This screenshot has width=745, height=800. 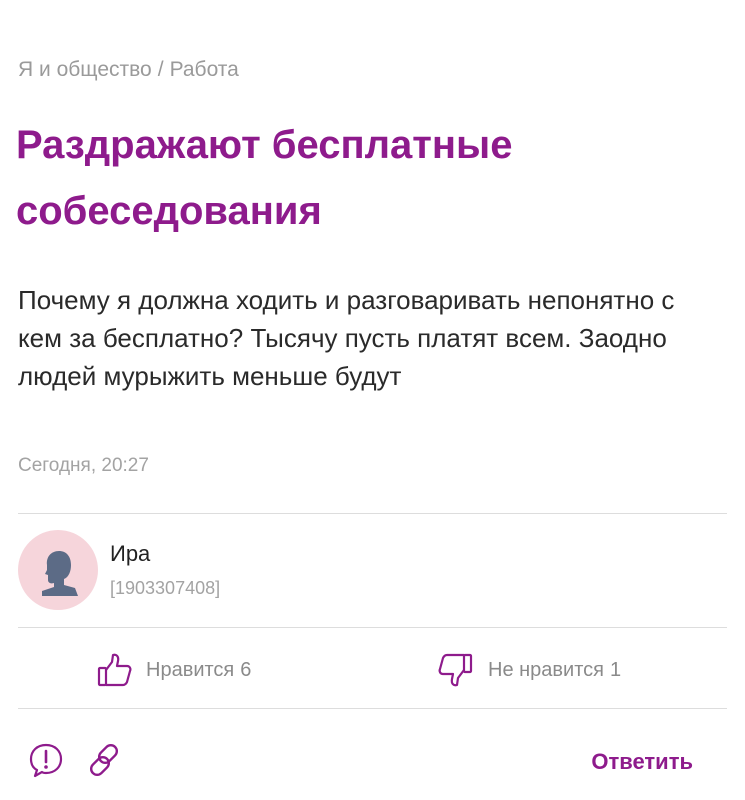 I want to click on reactions-bar: Нравится 6 Не нравится 1, so click(x=372, y=670).